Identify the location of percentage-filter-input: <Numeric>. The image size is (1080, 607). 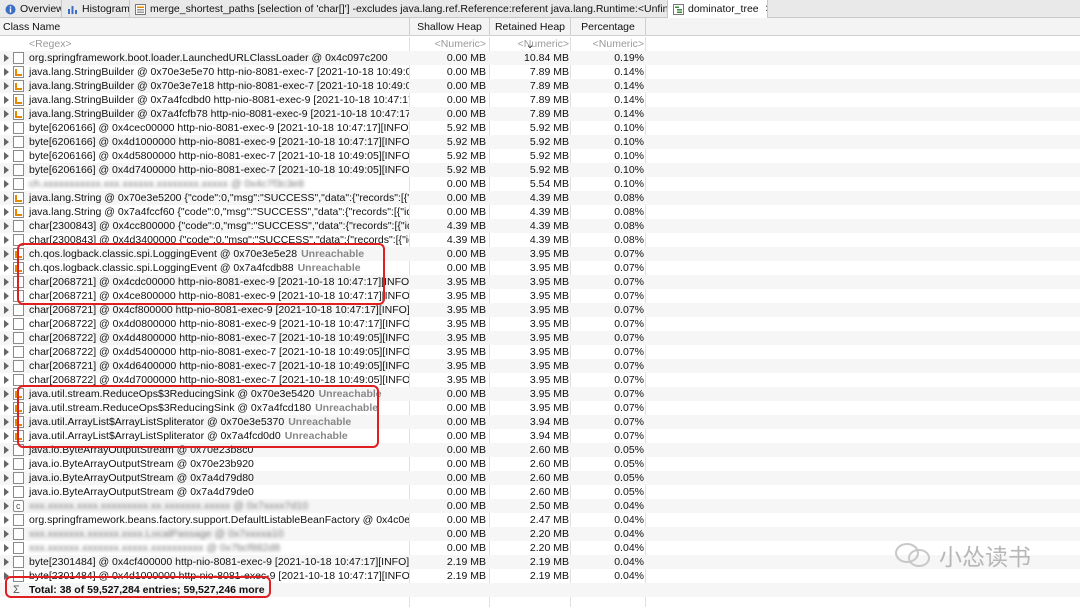
(607, 44).